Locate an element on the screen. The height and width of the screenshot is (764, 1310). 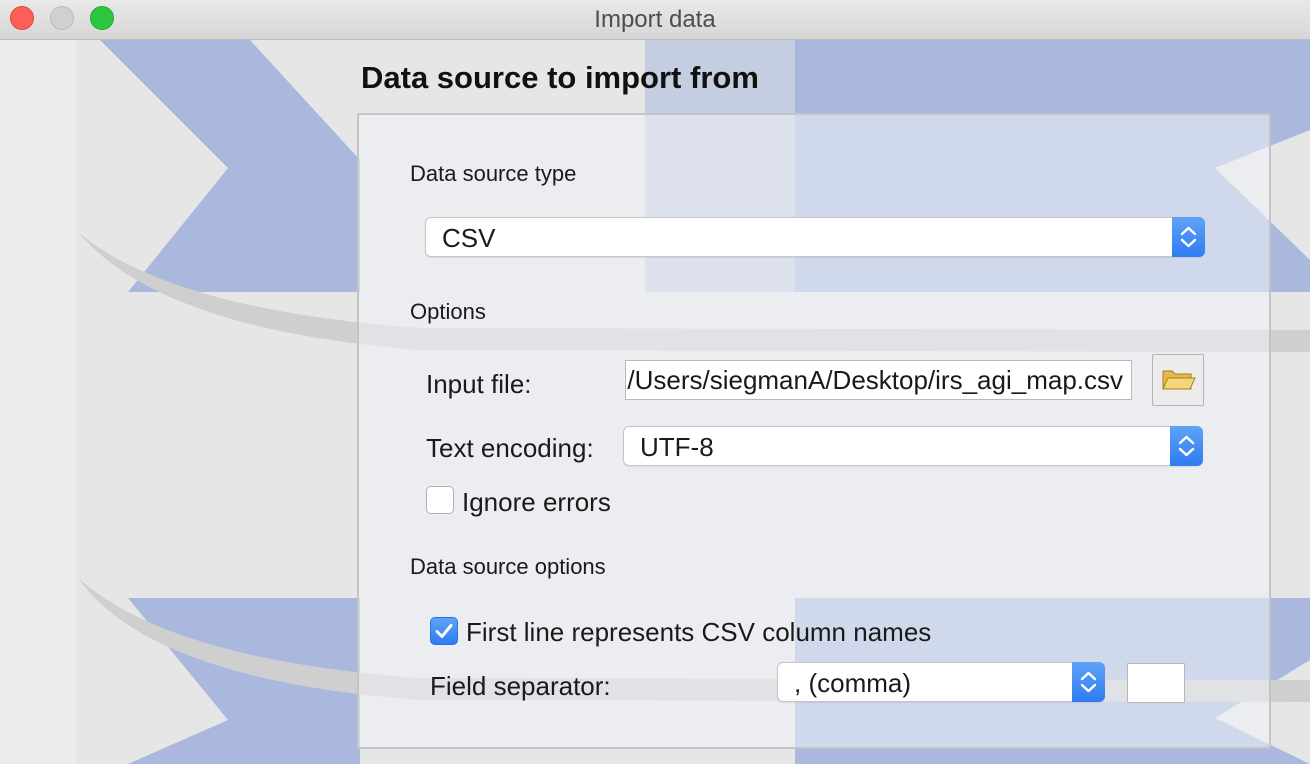
options-section-label: Options is located at coordinates (448, 311).